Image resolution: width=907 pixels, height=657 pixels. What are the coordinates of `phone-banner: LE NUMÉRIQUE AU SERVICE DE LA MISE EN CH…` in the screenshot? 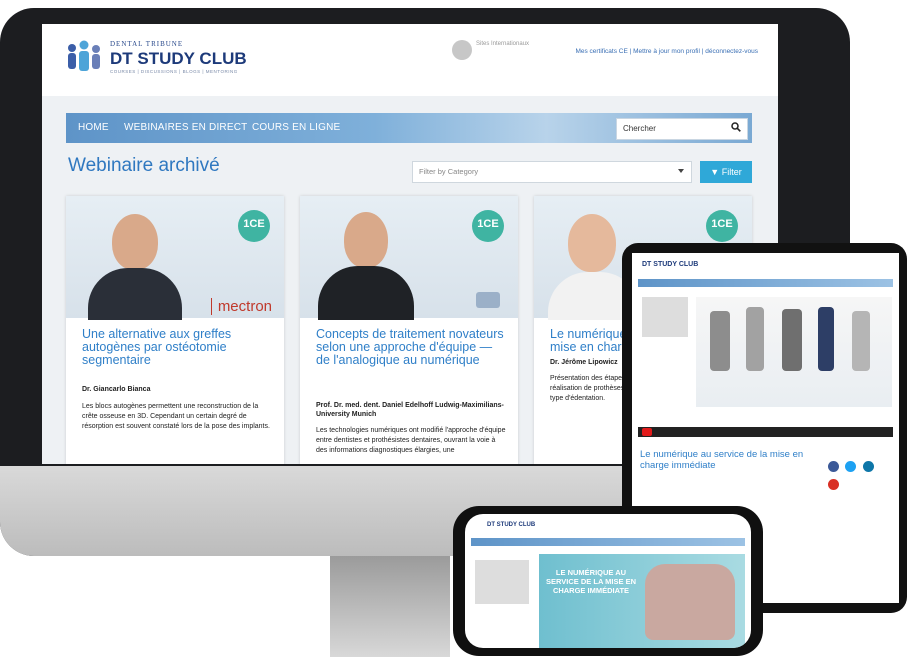 It's located at (642, 601).